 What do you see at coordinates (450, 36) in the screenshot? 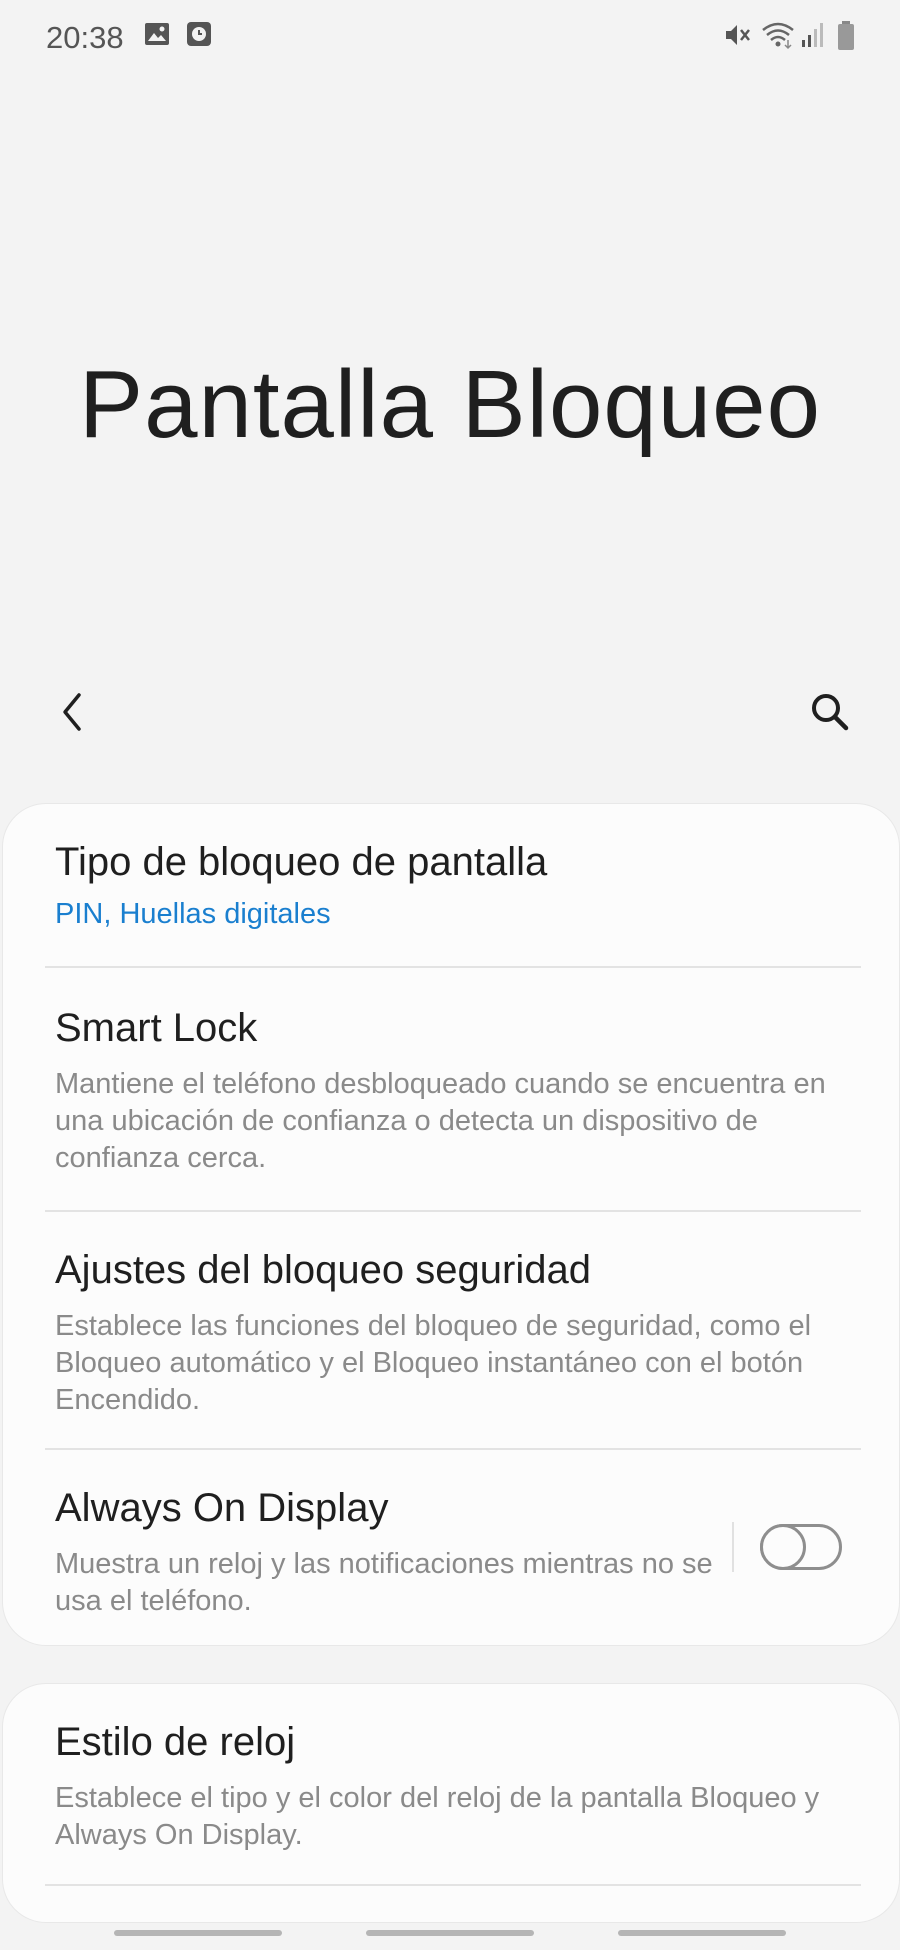
I see `status-bar: 20:38` at bounding box center [450, 36].